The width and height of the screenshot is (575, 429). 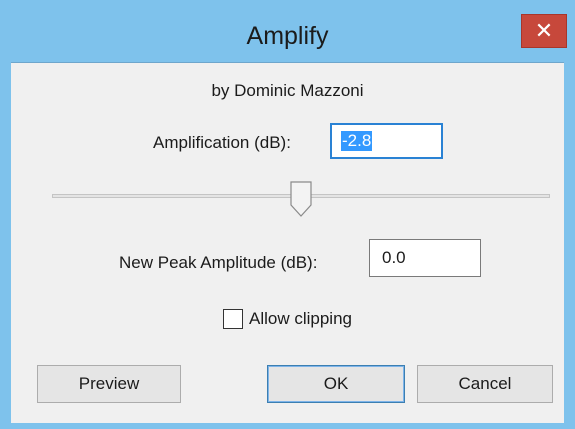 I want to click on amplification-value: -2.8, so click(x=357, y=141).